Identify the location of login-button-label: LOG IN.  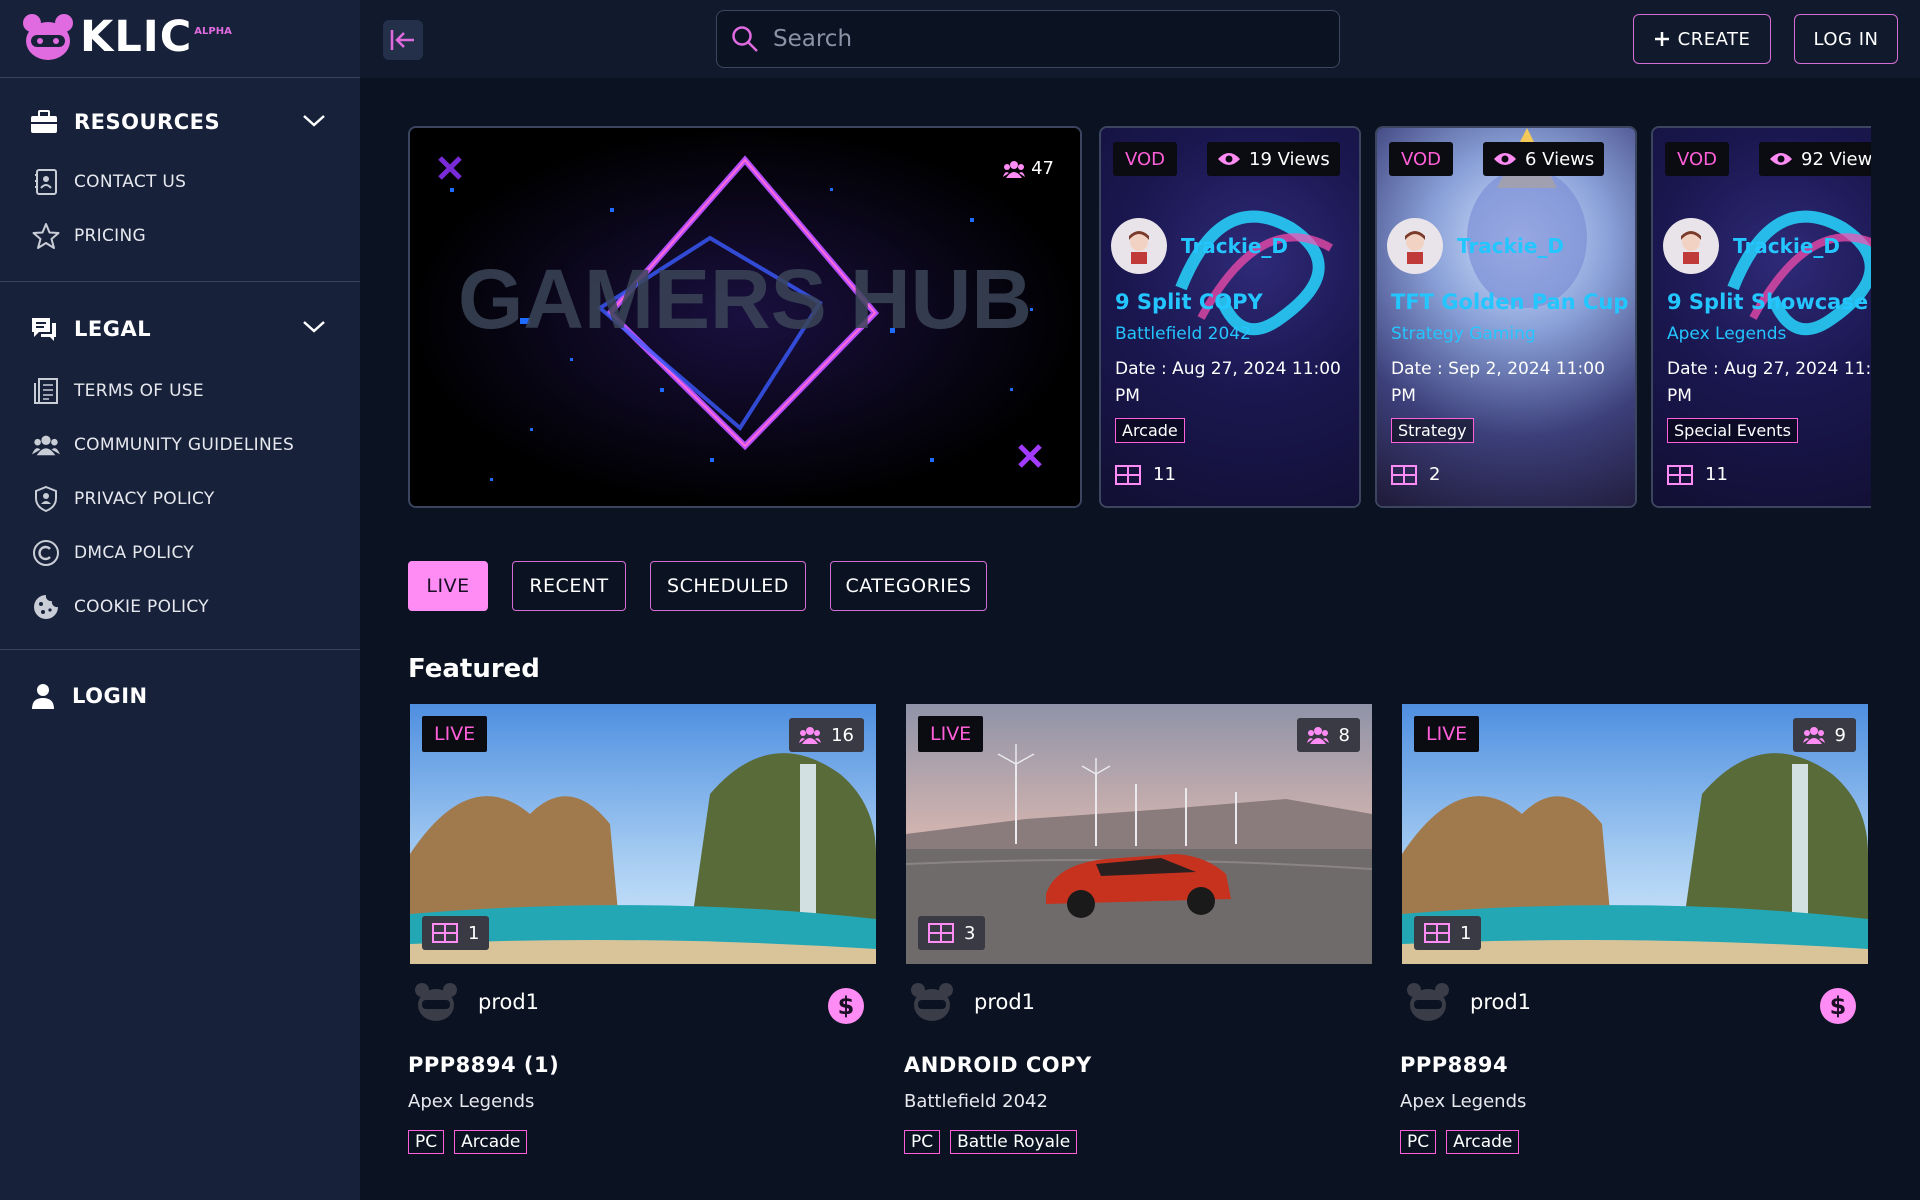
(1846, 39).